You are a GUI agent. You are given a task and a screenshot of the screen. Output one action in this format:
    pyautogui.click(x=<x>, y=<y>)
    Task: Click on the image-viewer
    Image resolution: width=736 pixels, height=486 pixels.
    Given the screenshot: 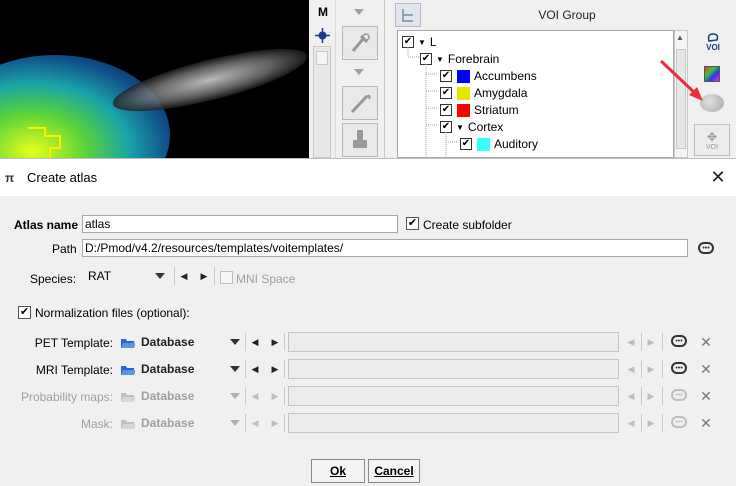 What is the action you would take?
    pyautogui.click(x=154, y=79)
    